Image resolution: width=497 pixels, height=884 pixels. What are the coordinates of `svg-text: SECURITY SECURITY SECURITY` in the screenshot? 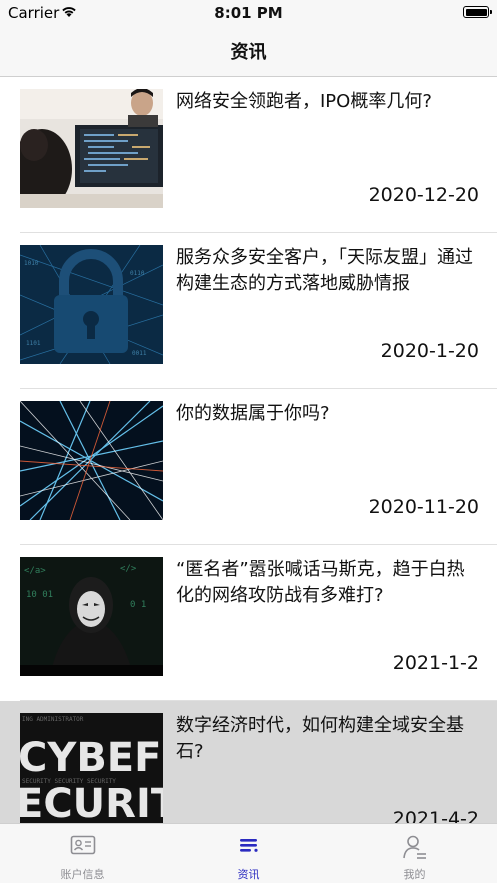 It's located at (69, 781).